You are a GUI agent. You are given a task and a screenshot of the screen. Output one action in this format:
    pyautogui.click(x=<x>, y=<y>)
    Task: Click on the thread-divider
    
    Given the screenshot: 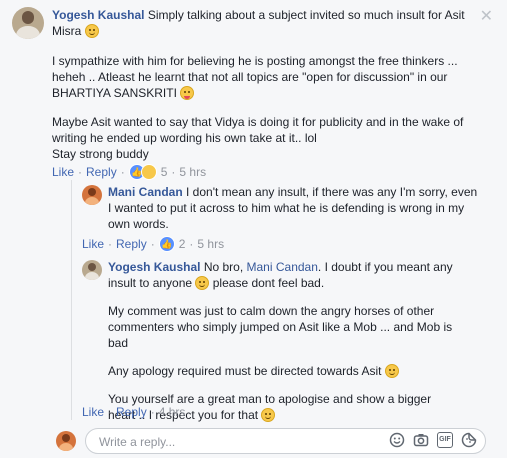 What is the action you would take?
    pyautogui.click(x=71, y=300)
    